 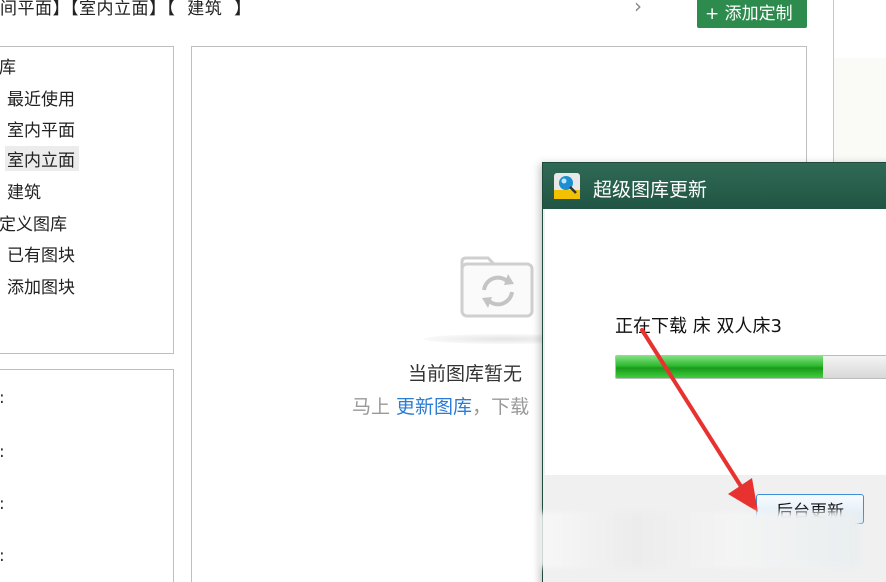 I want to click on tree-item-interior-plan: 室内平面, so click(x=41, y=128).